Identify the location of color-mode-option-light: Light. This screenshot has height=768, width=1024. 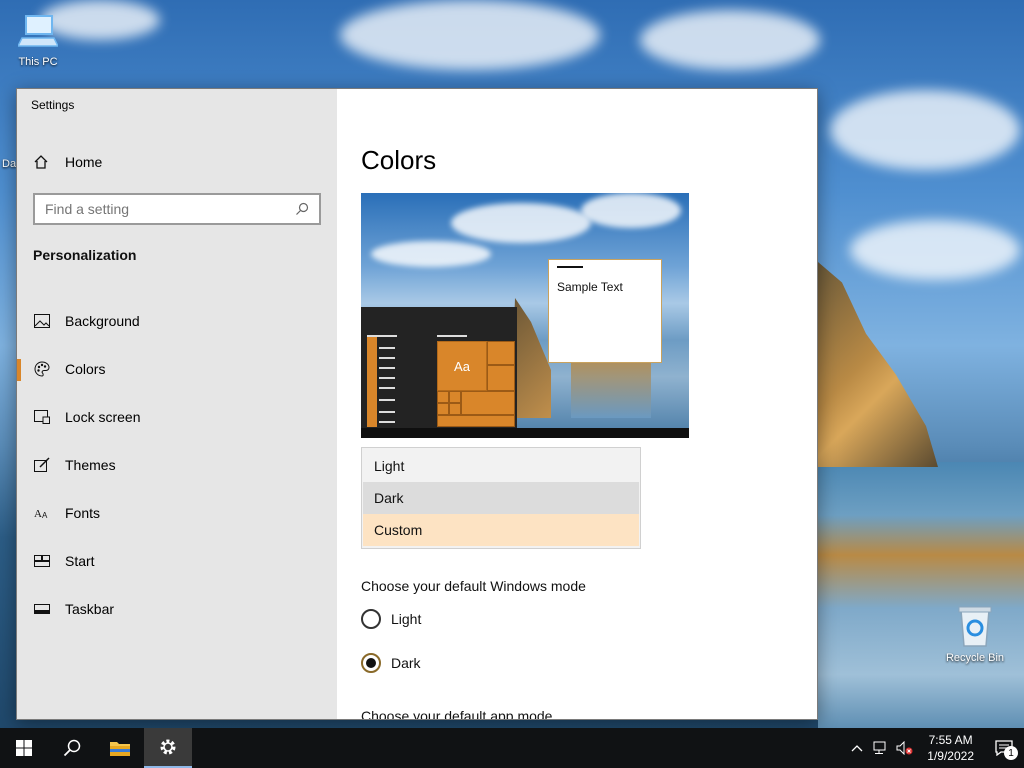
(501, 466).